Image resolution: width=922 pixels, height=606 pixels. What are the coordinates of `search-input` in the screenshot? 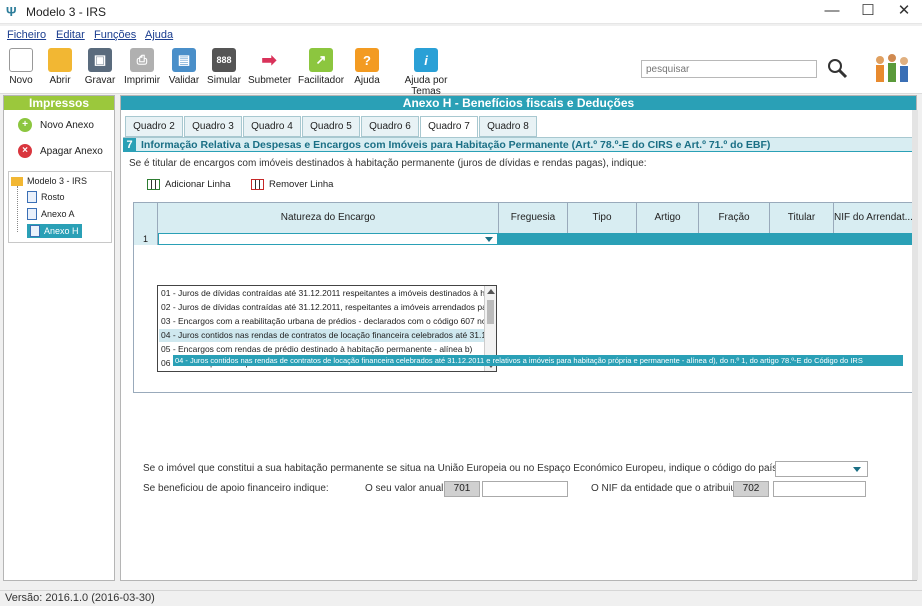 It's located at (729, 69).